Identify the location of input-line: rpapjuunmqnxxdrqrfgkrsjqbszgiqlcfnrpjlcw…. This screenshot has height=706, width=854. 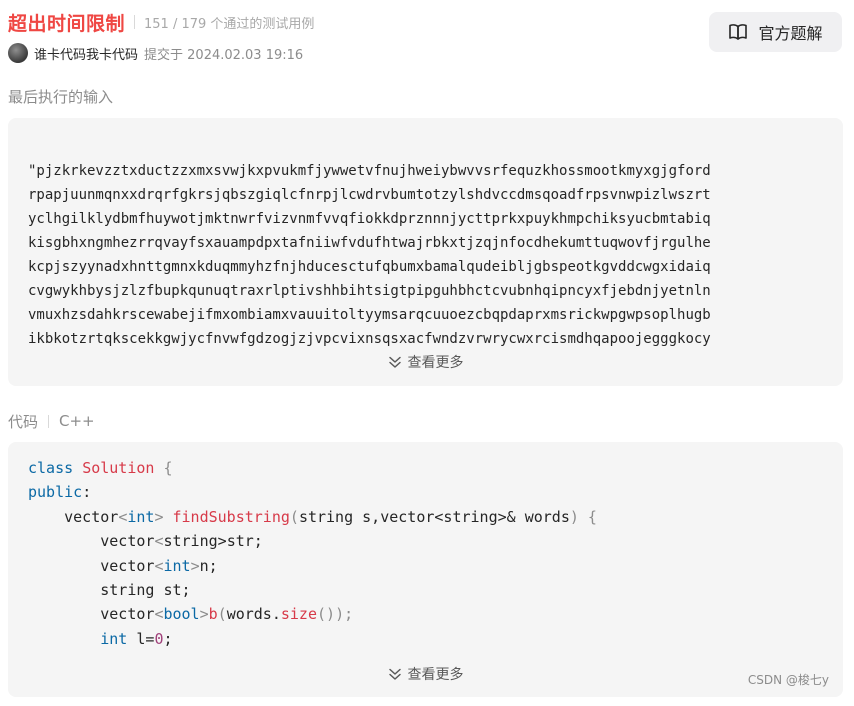
(369, 195).